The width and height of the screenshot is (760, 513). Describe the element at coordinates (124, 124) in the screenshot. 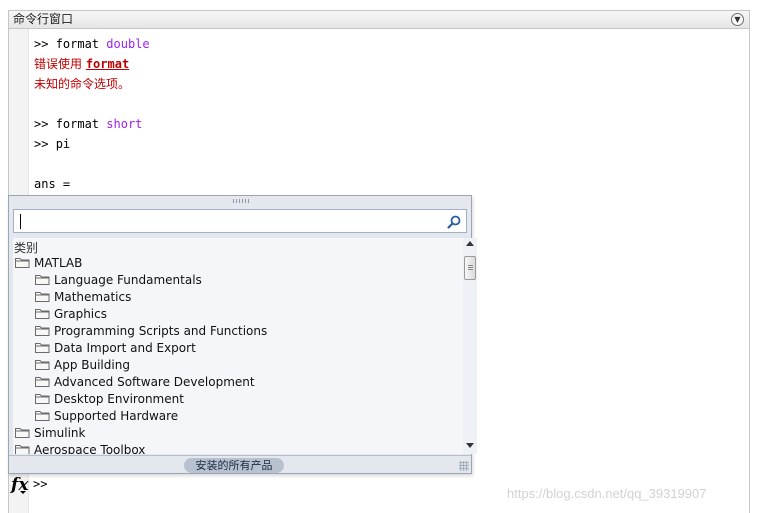

I see `command-argument: short` at that location.